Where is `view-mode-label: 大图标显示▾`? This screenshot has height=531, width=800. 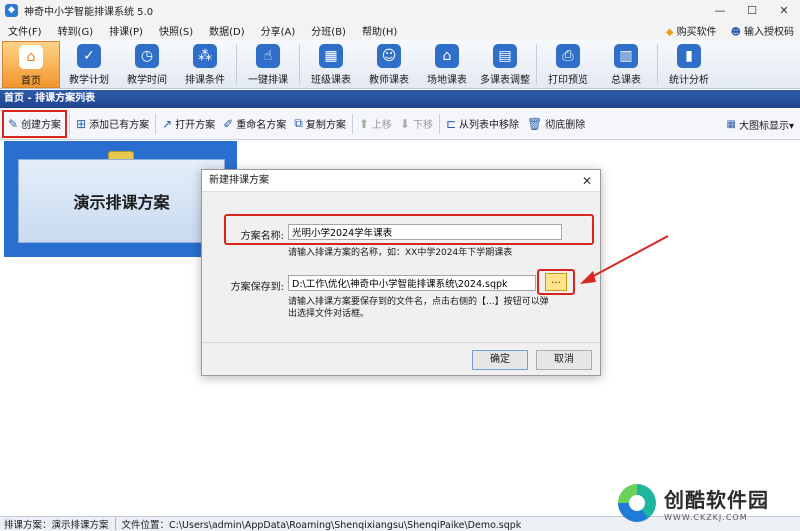 view-mode-label: 大图标显示▾ is located at coordinates (766, 126).